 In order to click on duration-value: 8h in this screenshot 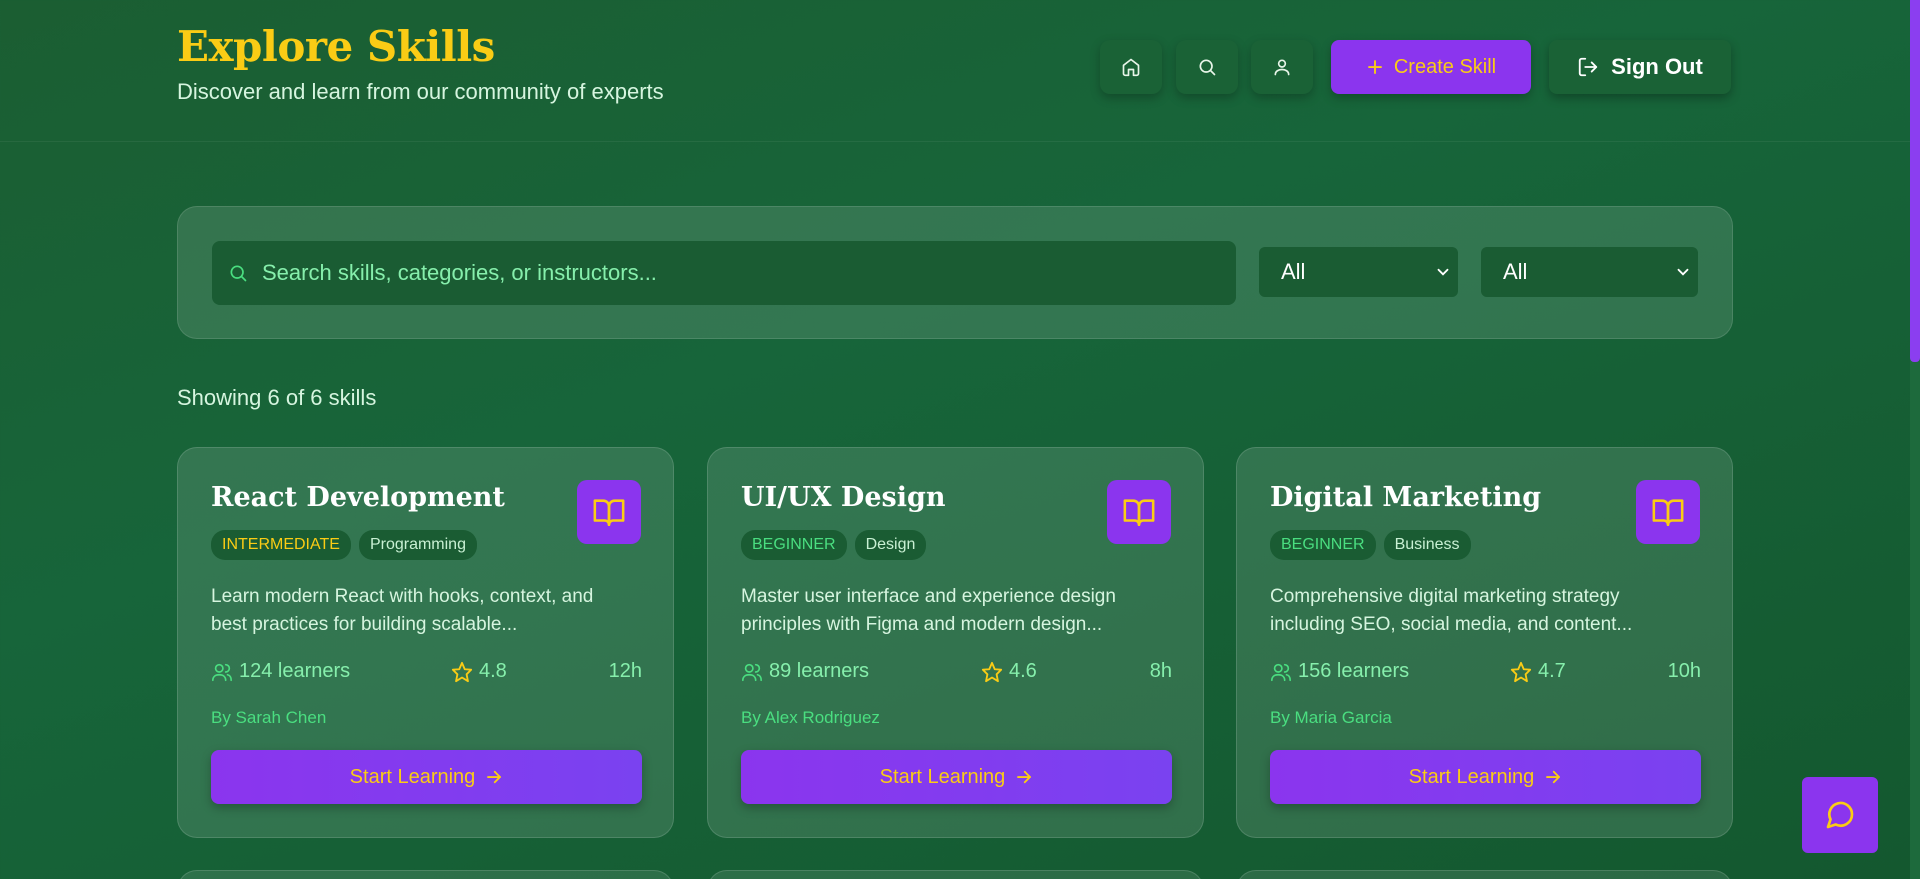, I will do `click(1160, 671)`.